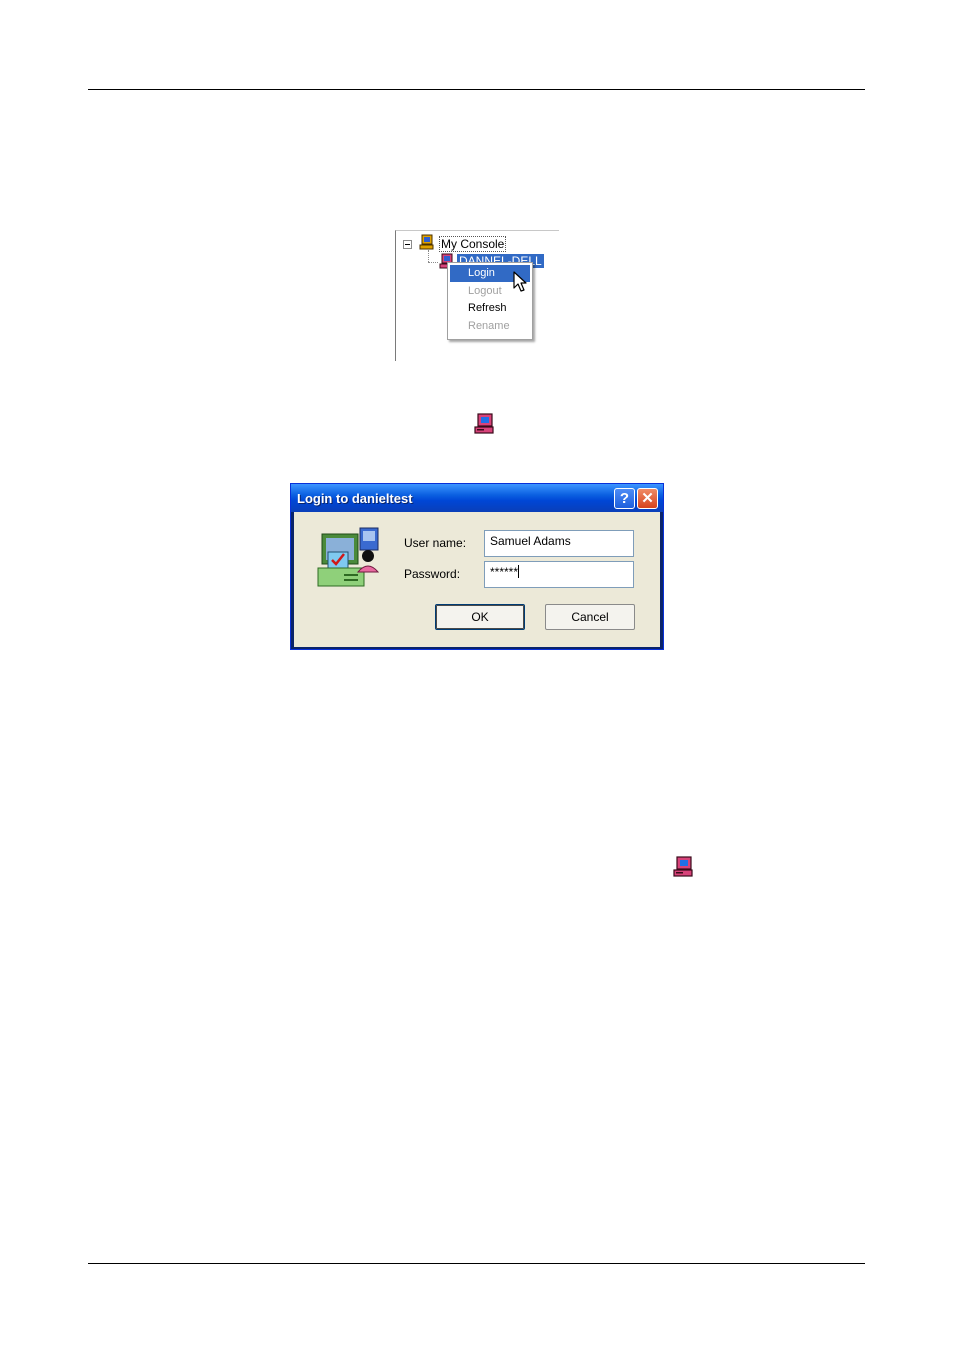 The height and width of the screenshot is (1351, 954). What do you see at coordinates (480, 617) in the screenshot?
I see `ok-button: OK` at bounding box center [480, 617].